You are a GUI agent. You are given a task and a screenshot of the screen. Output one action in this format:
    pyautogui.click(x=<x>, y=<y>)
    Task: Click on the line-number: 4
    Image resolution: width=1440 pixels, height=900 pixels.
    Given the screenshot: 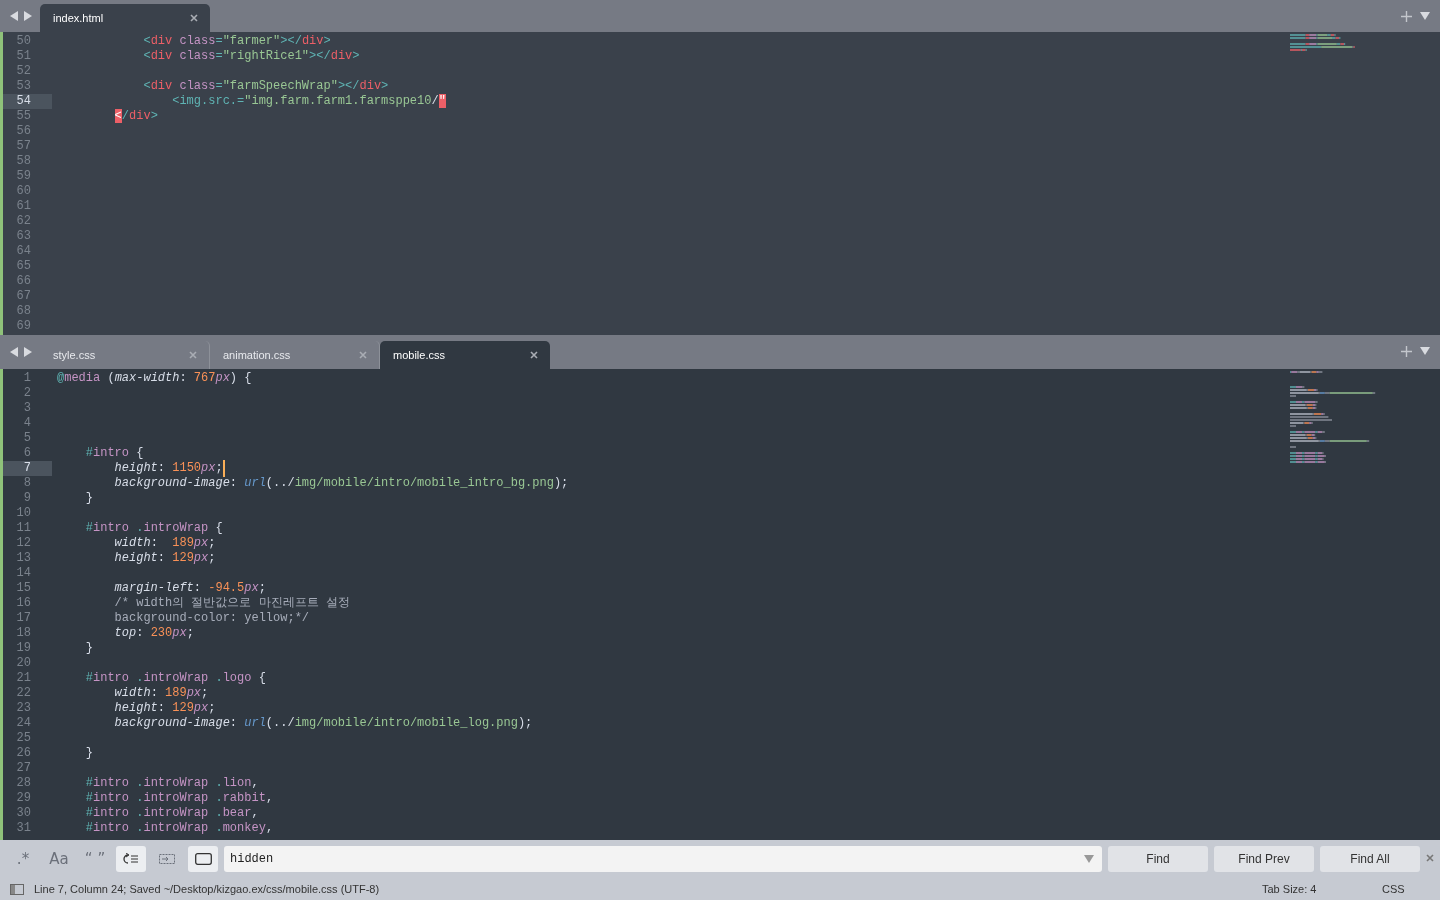 What is the action you would take?
    pyautogui.click(x=27, y=423)
    